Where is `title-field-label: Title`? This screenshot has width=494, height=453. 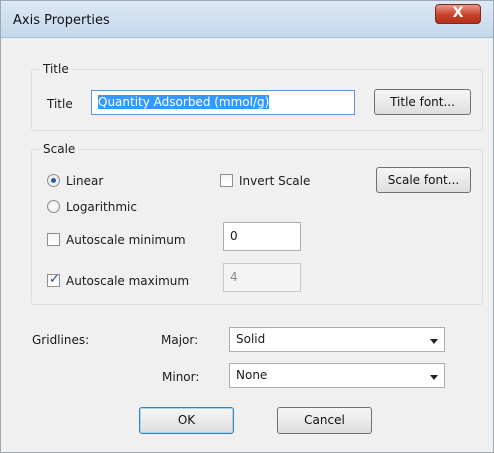
title-field-label: Title is located at coordinates (60, 104).